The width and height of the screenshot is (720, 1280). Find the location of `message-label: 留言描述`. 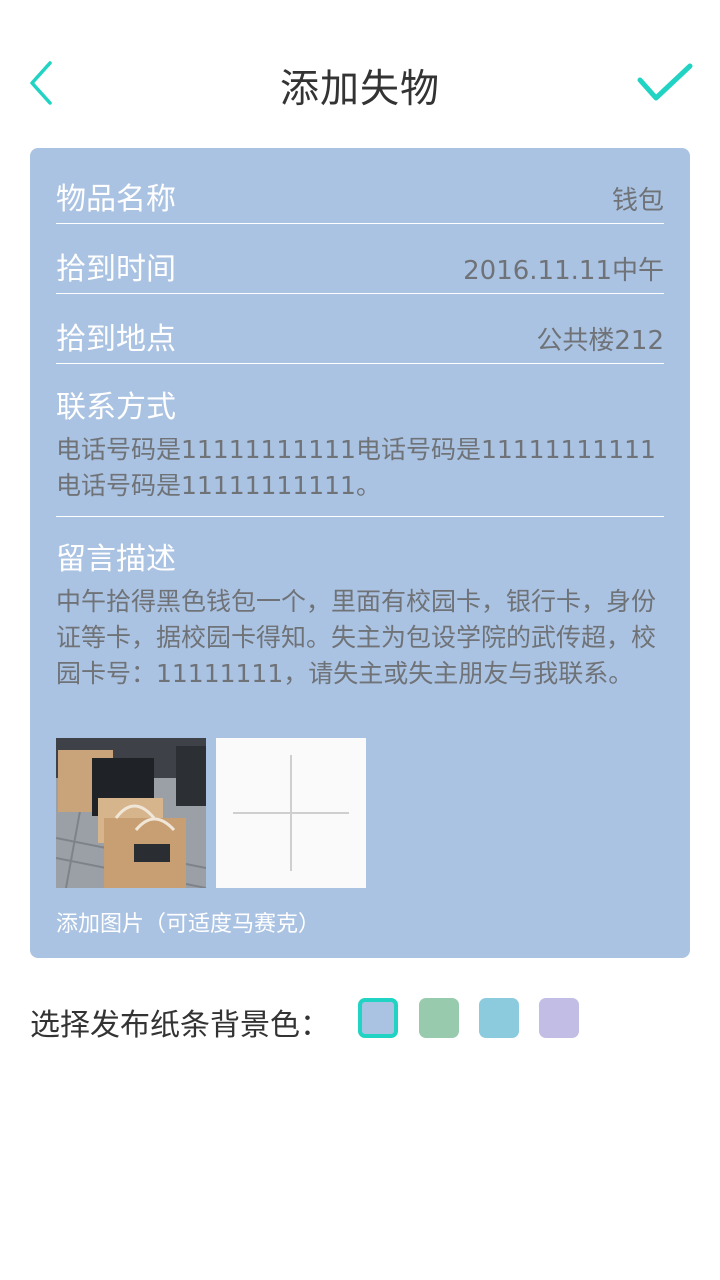

message-label: 留言描述 is located at coordinates (116, 559).